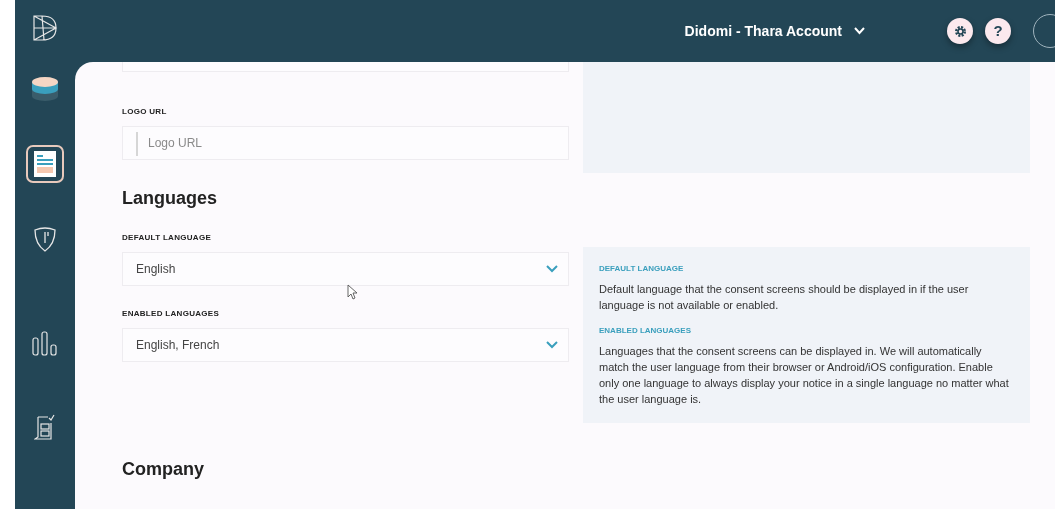  What do you see at coordinates (645, 331) in the screenshot?
I see `help-title: ENABLED LANGUAGES` at bounding box center [645, 331].